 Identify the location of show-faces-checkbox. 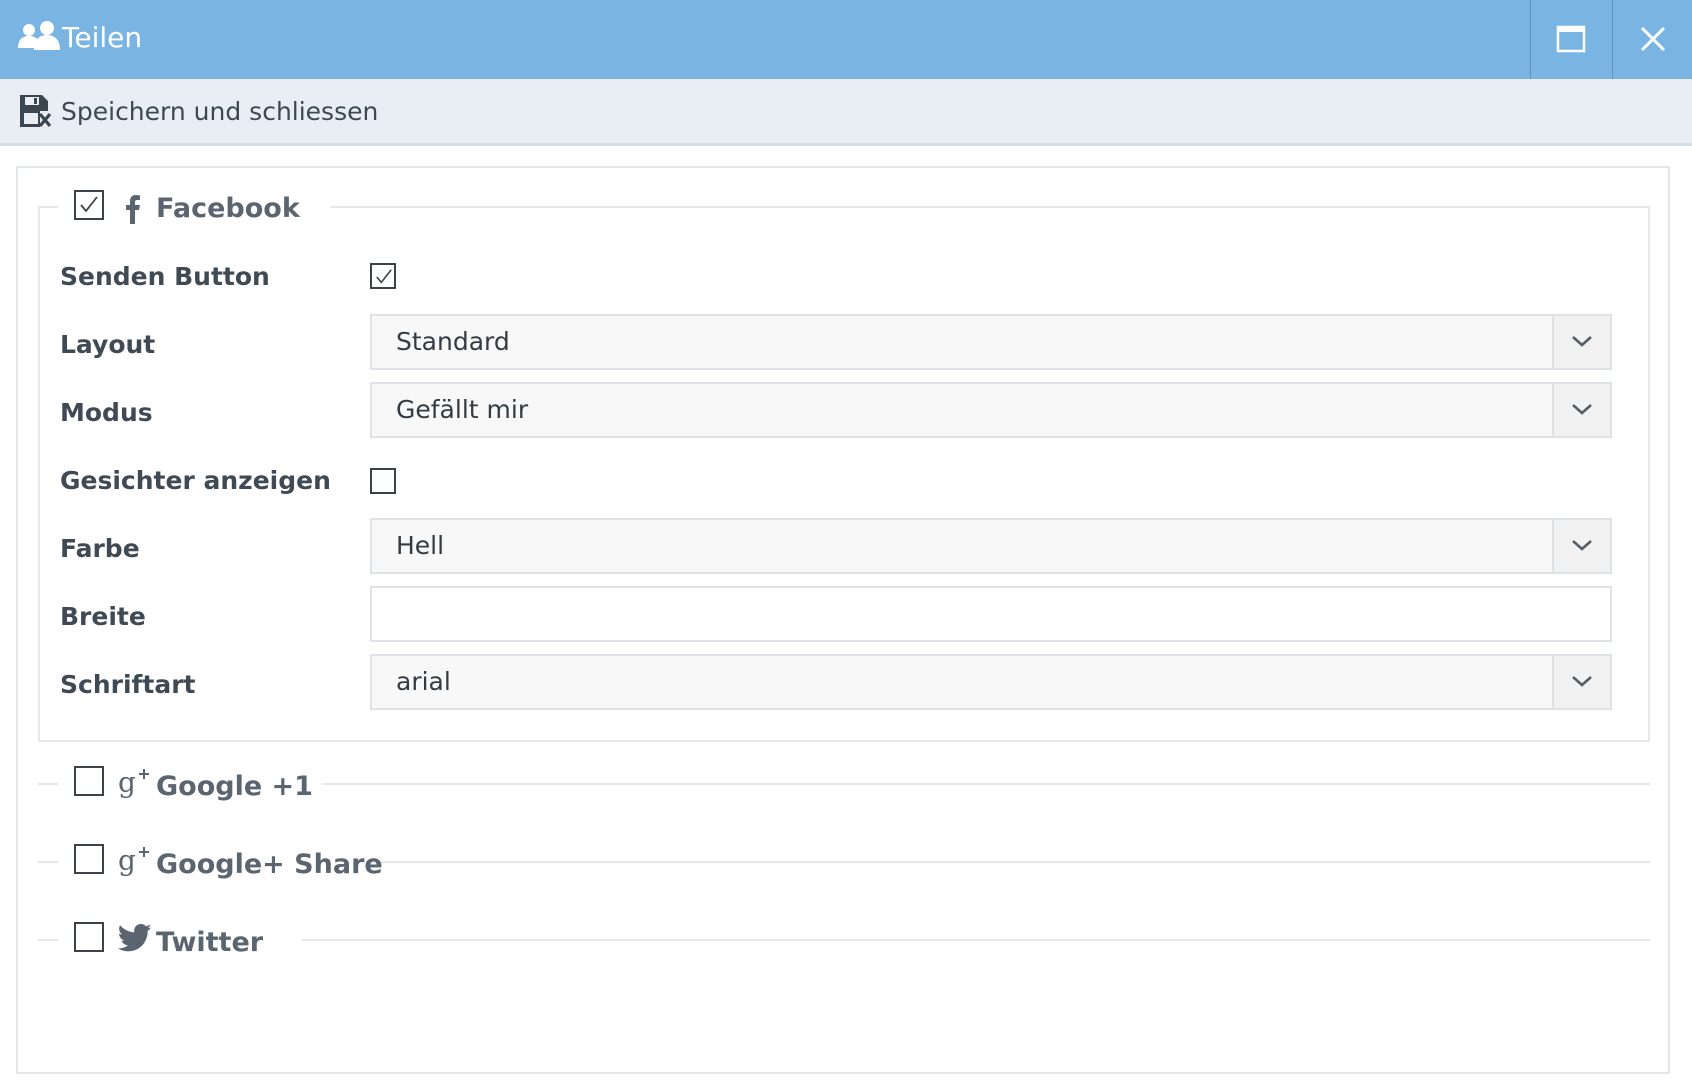
(383, 481).